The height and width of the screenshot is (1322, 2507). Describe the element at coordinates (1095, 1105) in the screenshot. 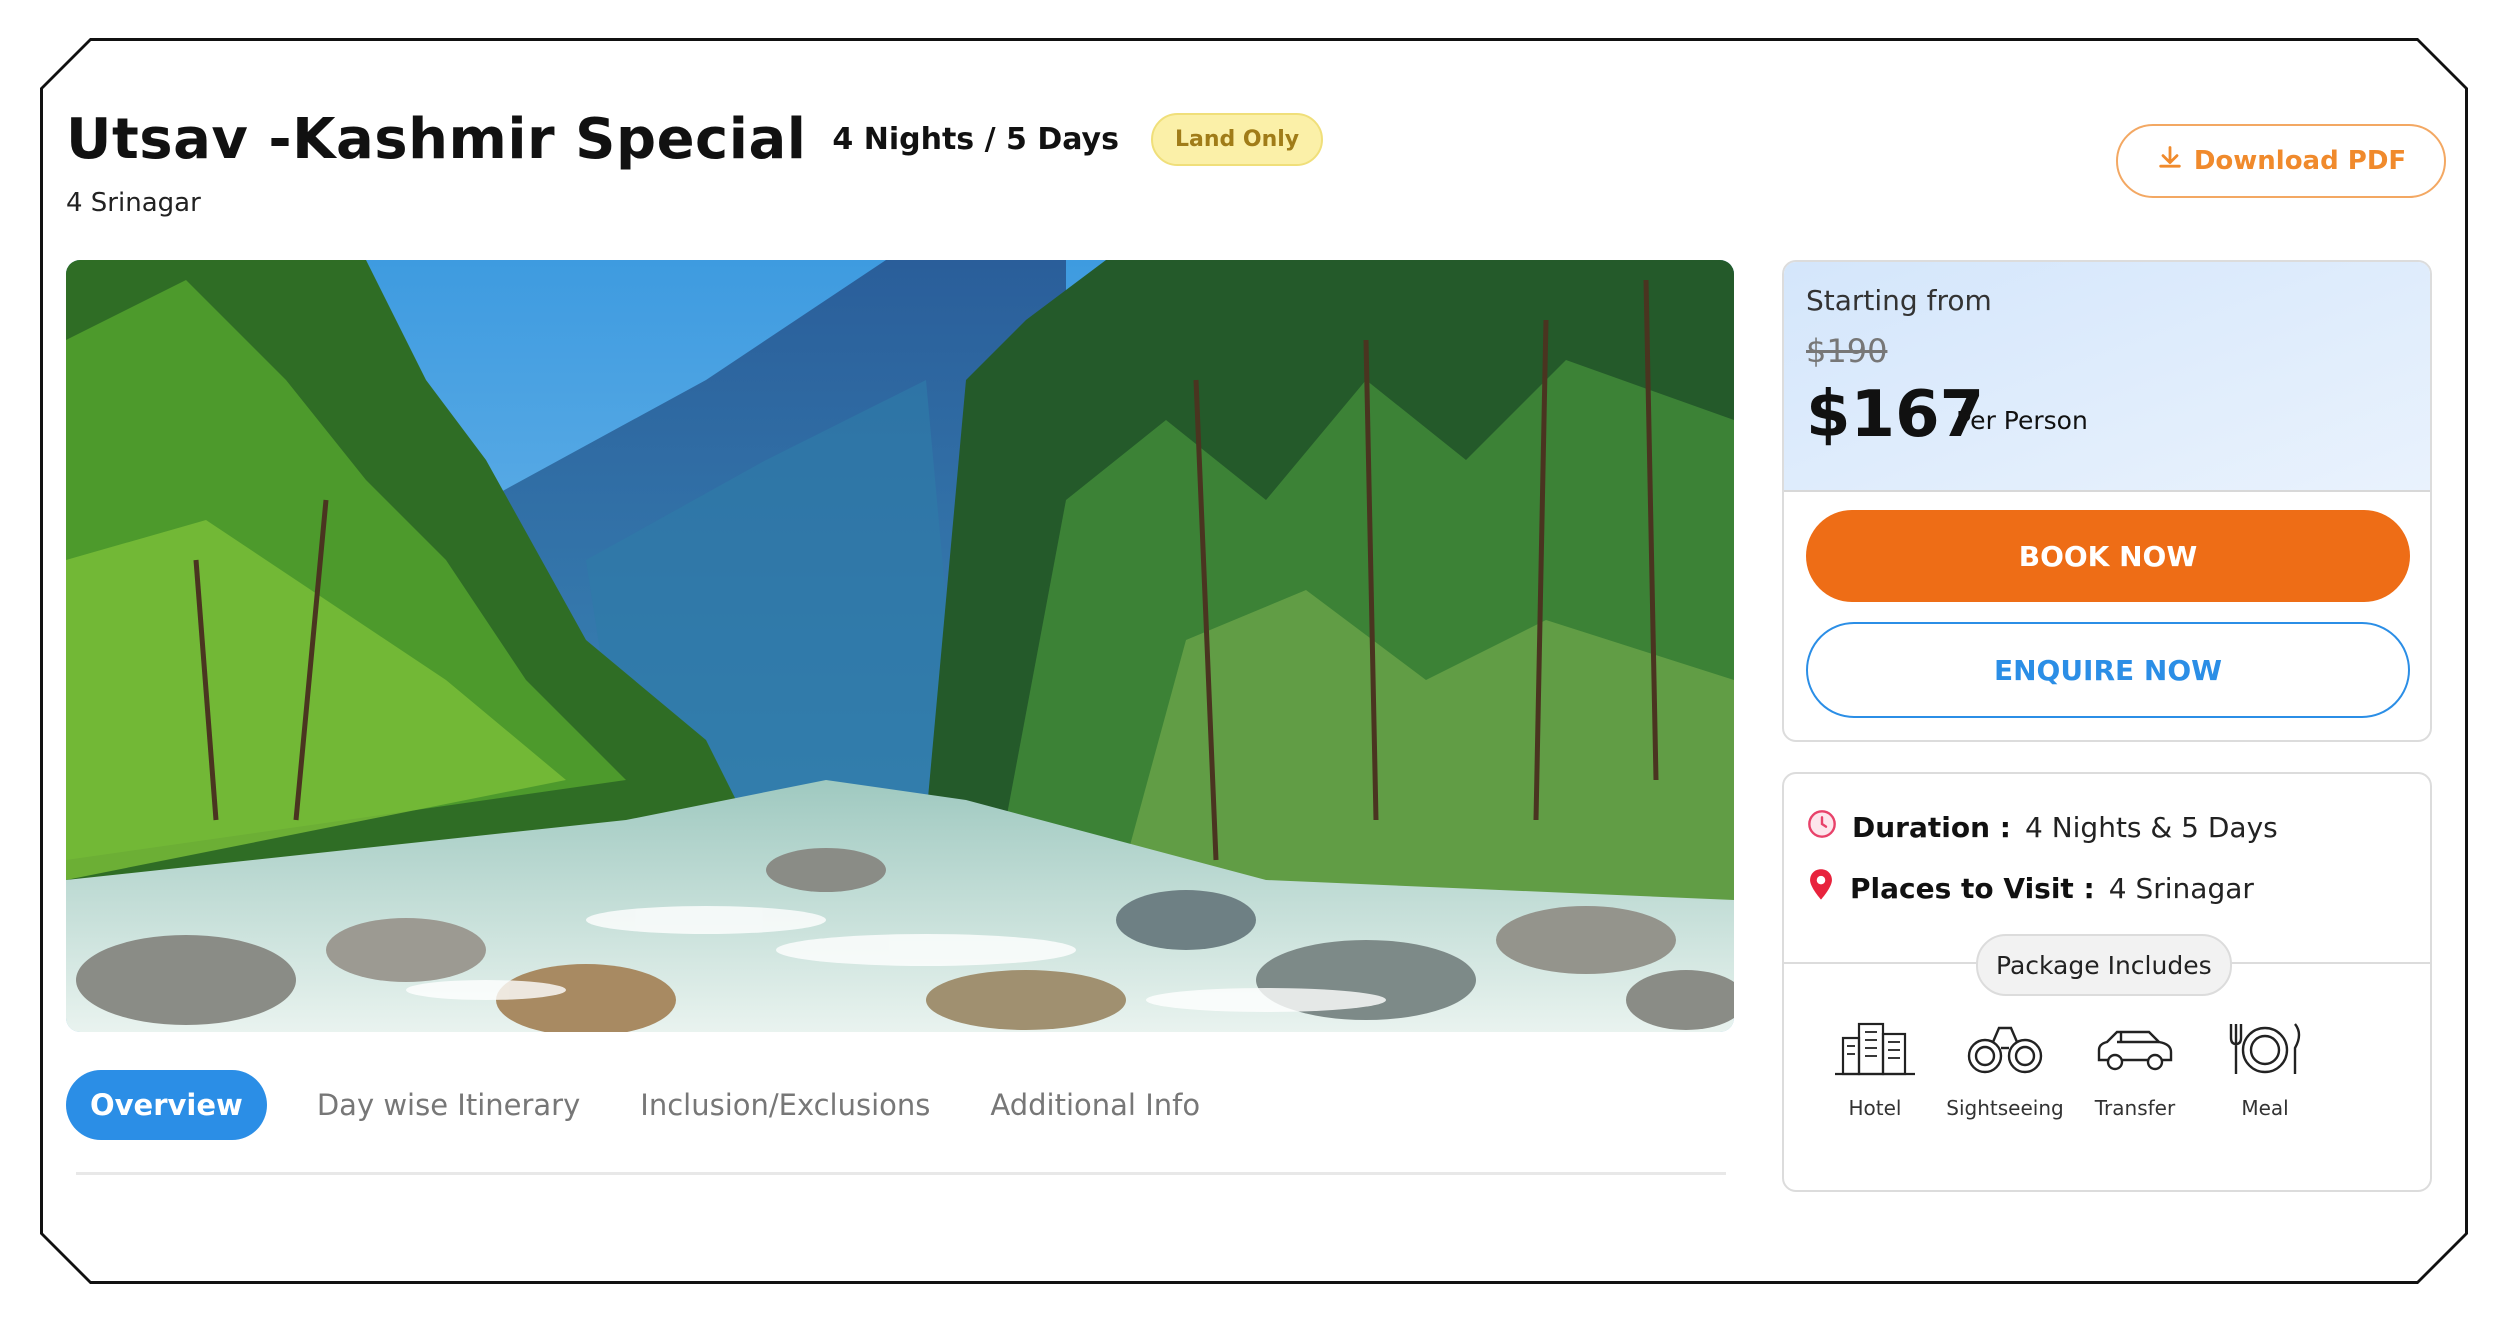

I see `tab-additional-info: Additional Info` at that location.